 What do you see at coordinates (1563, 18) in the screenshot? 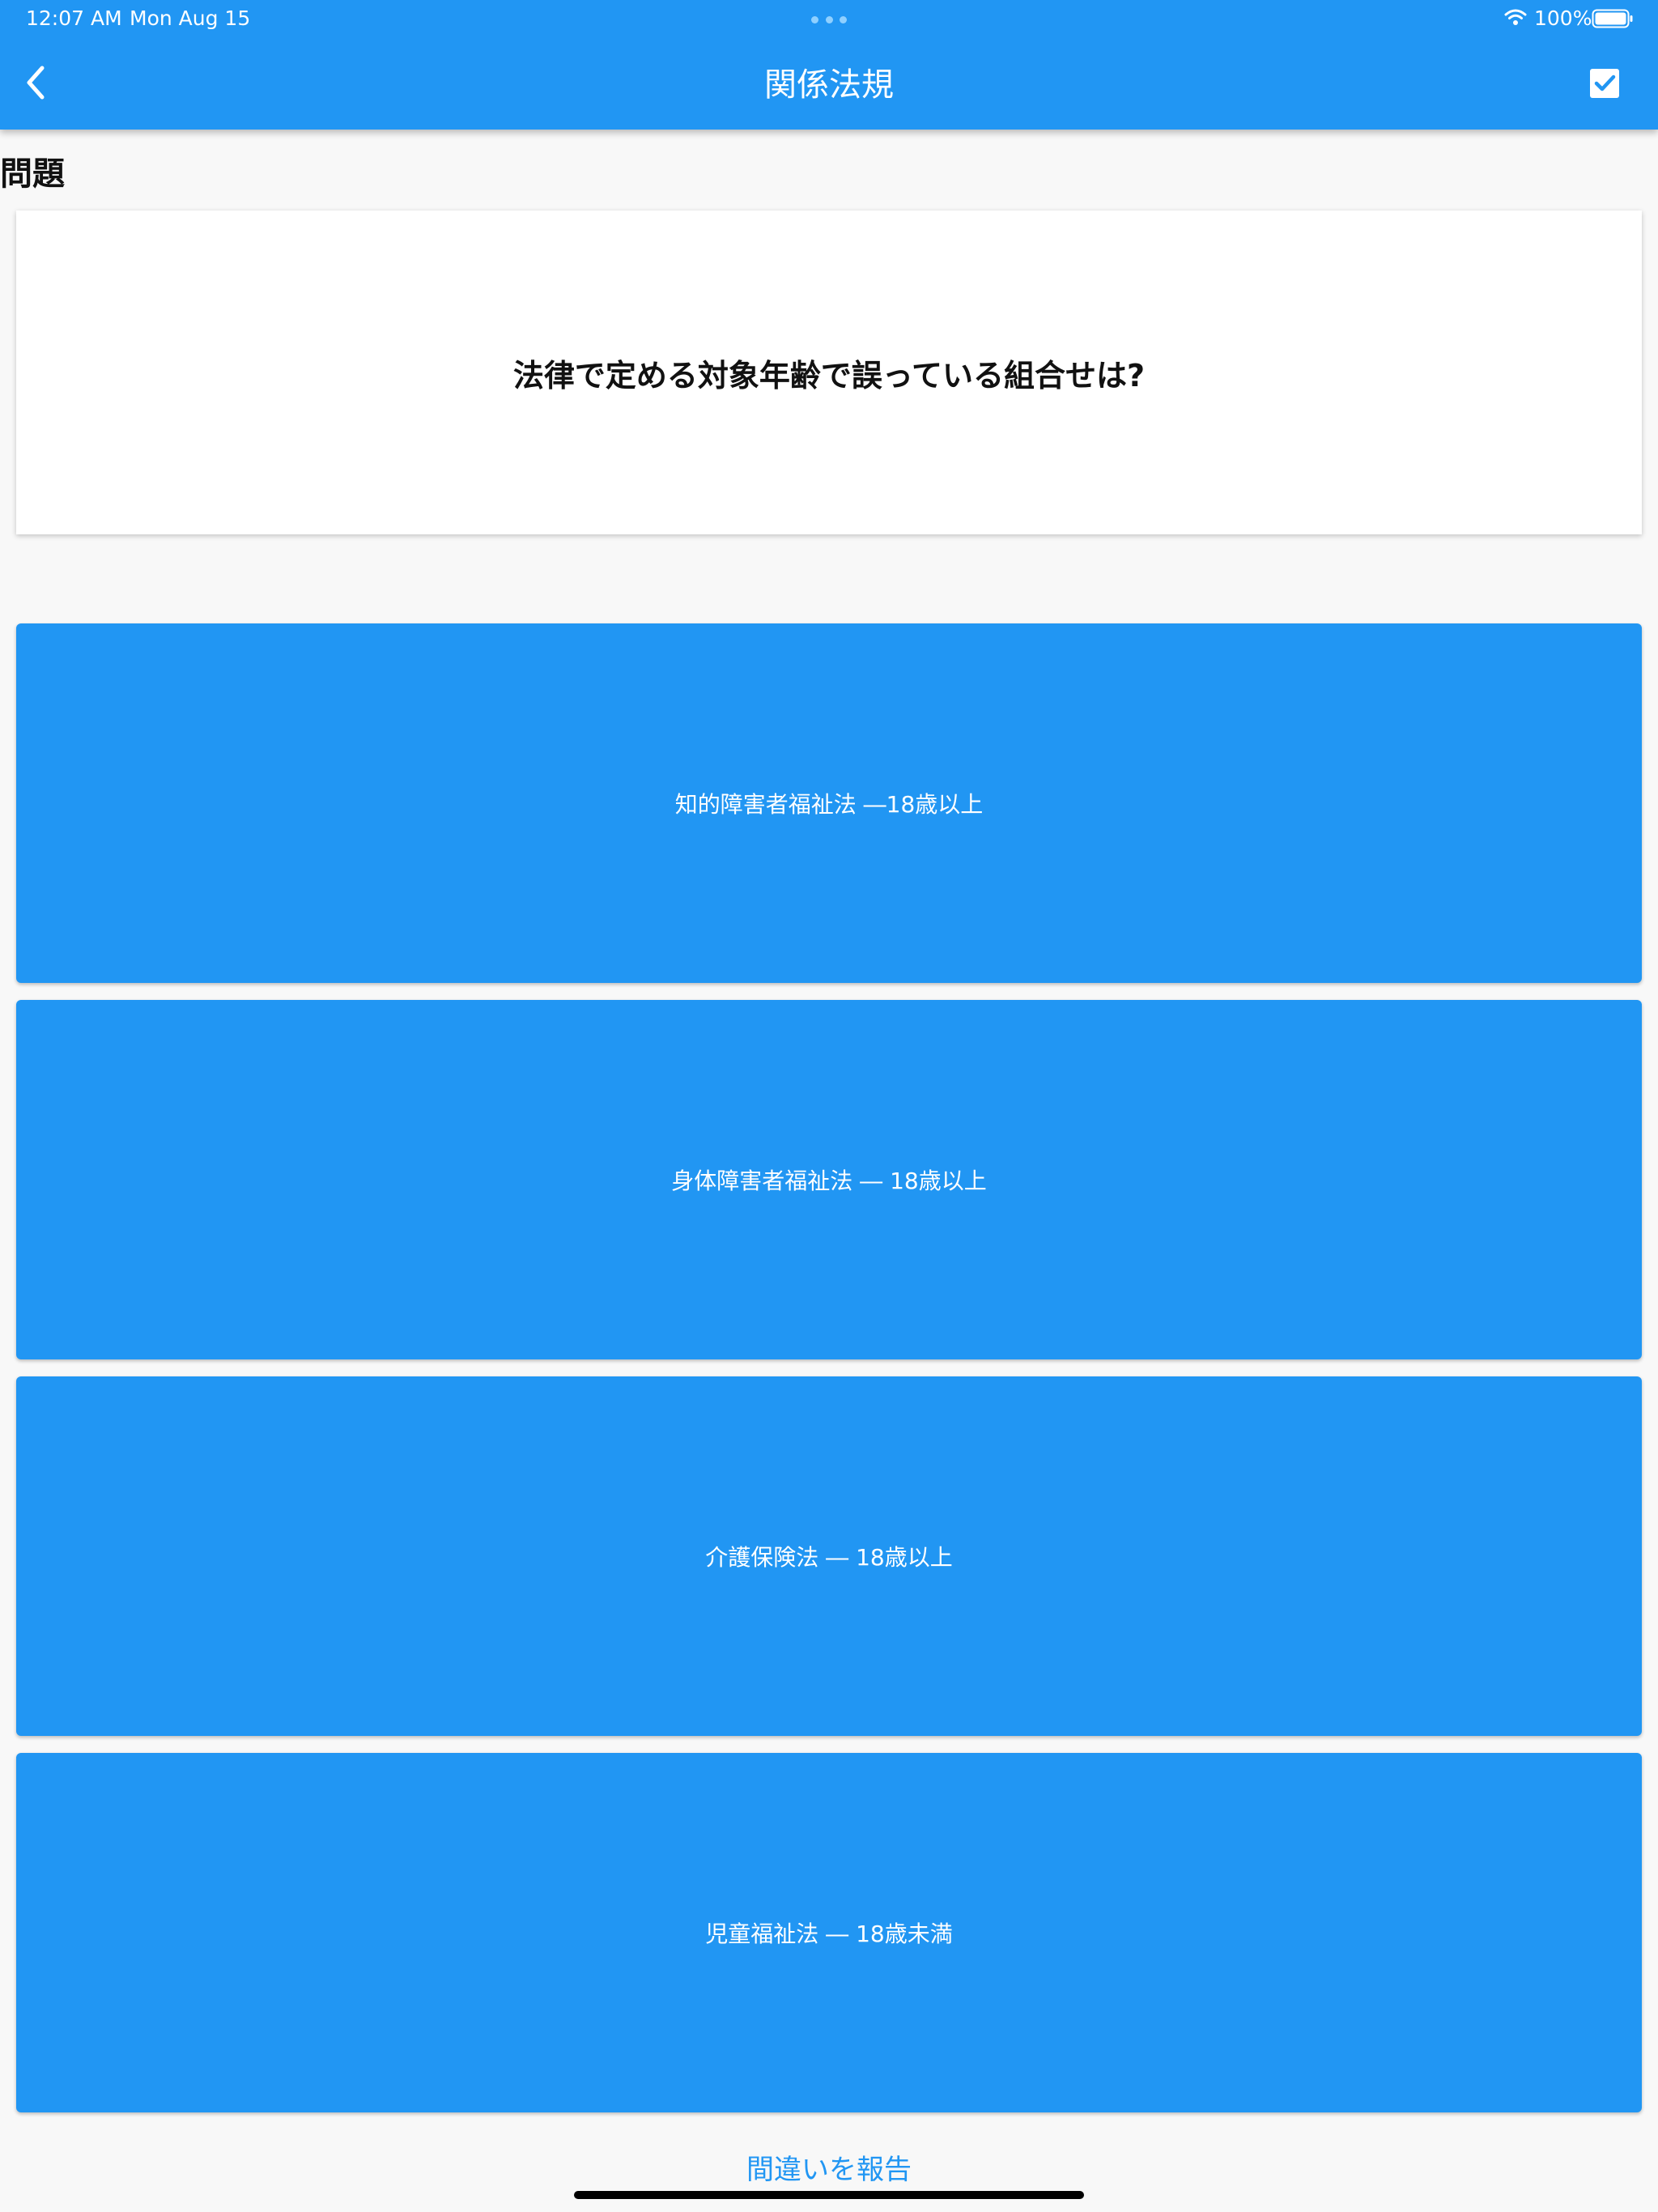
I see `battery-percentage: 100%` at bounding box center [1563, 18].